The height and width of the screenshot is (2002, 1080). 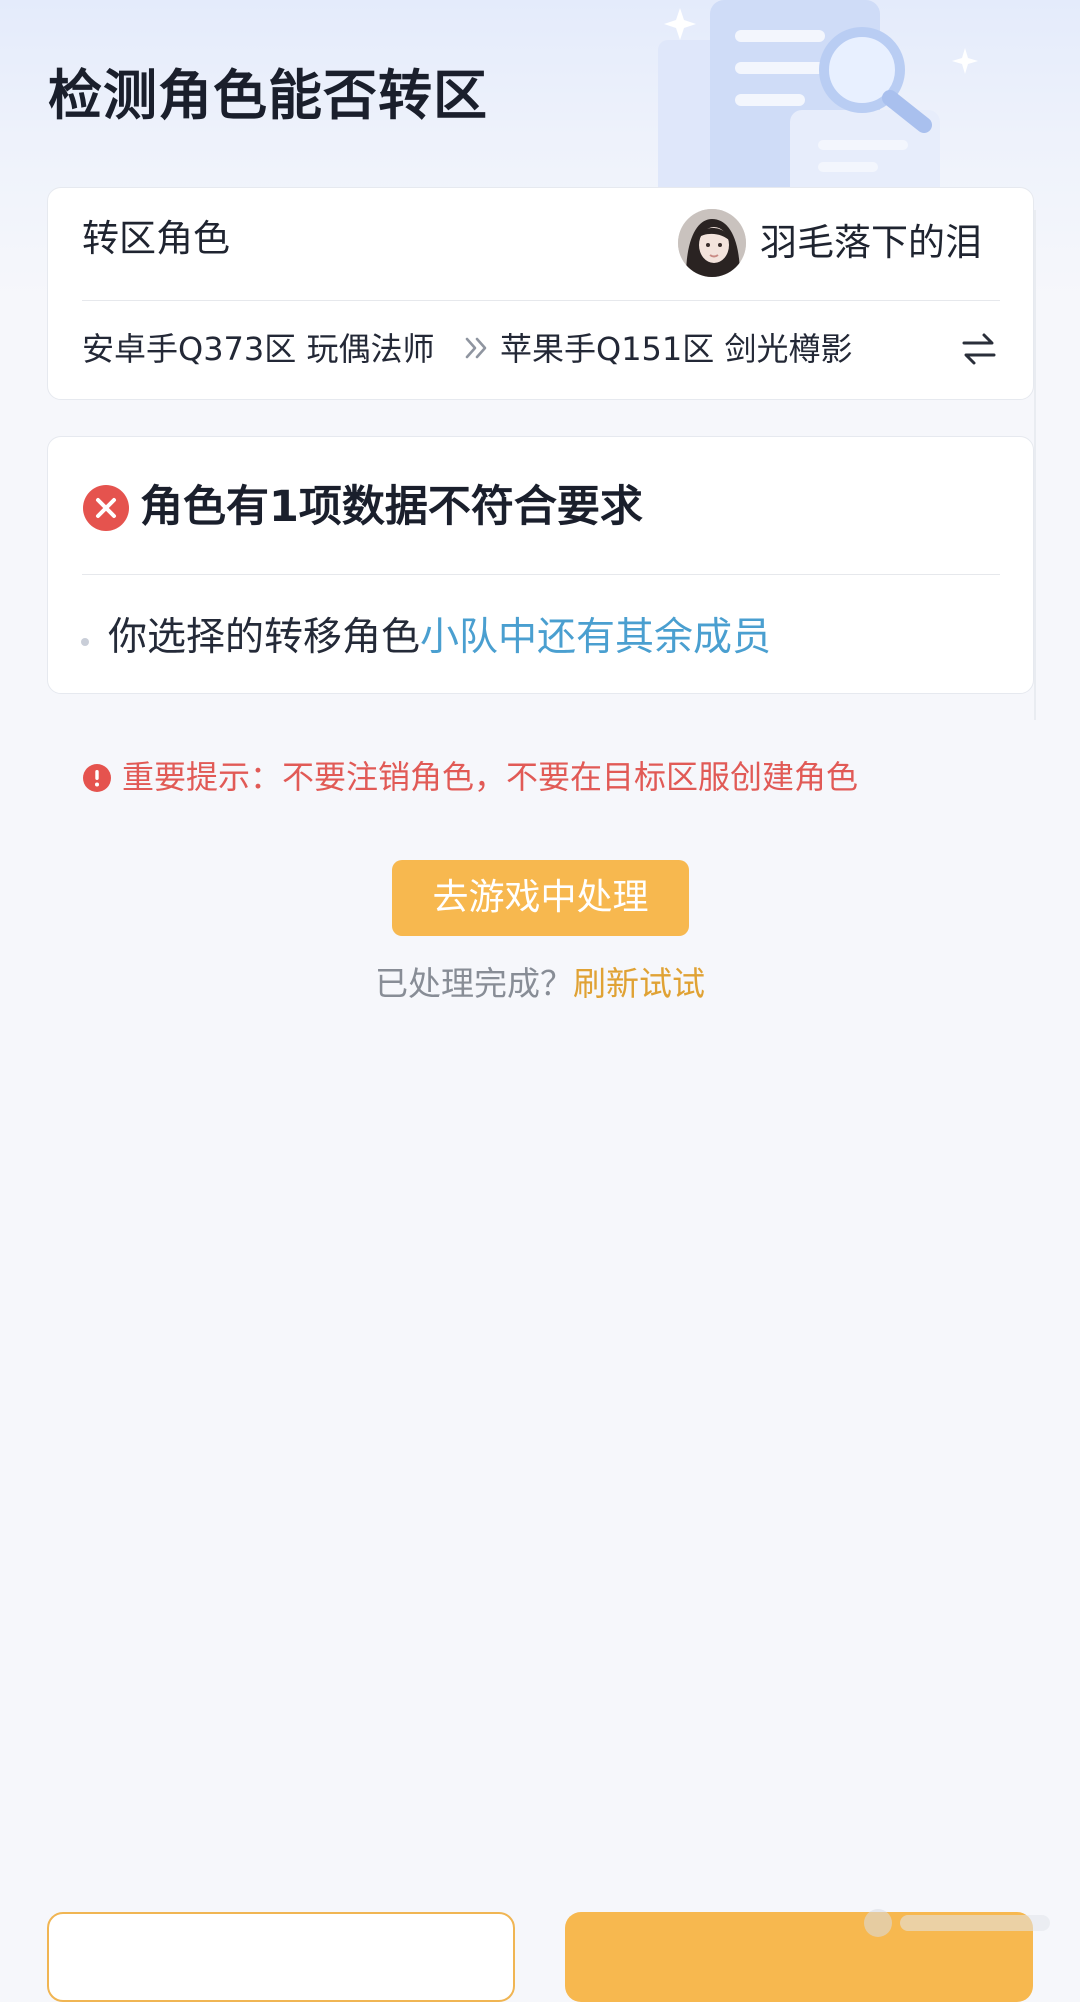 I want to click on character-name: 羽毛落下的泪, so click(x=871, y=242).